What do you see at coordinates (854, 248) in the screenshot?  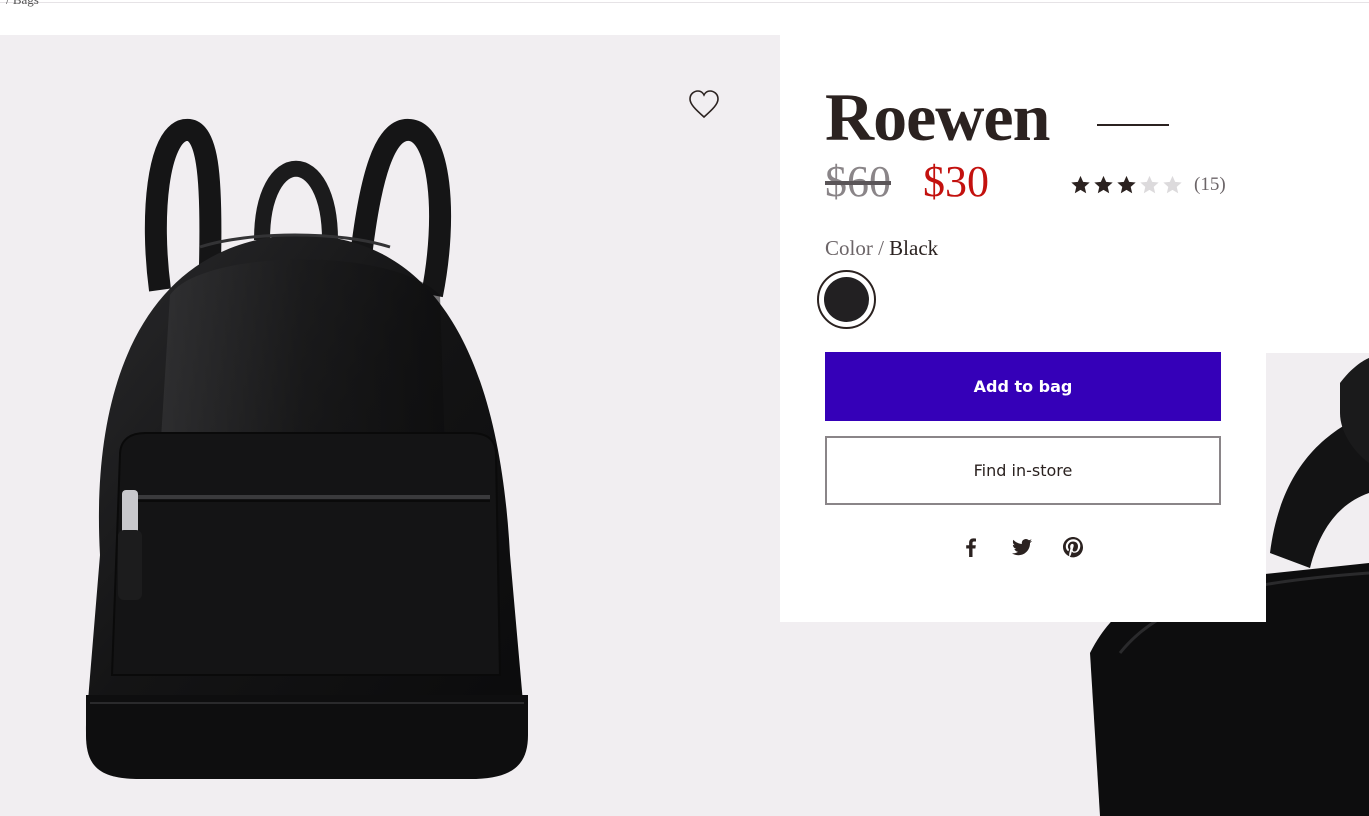 I see `color-label-prefix: Color /` at bounding box center [854, 248].